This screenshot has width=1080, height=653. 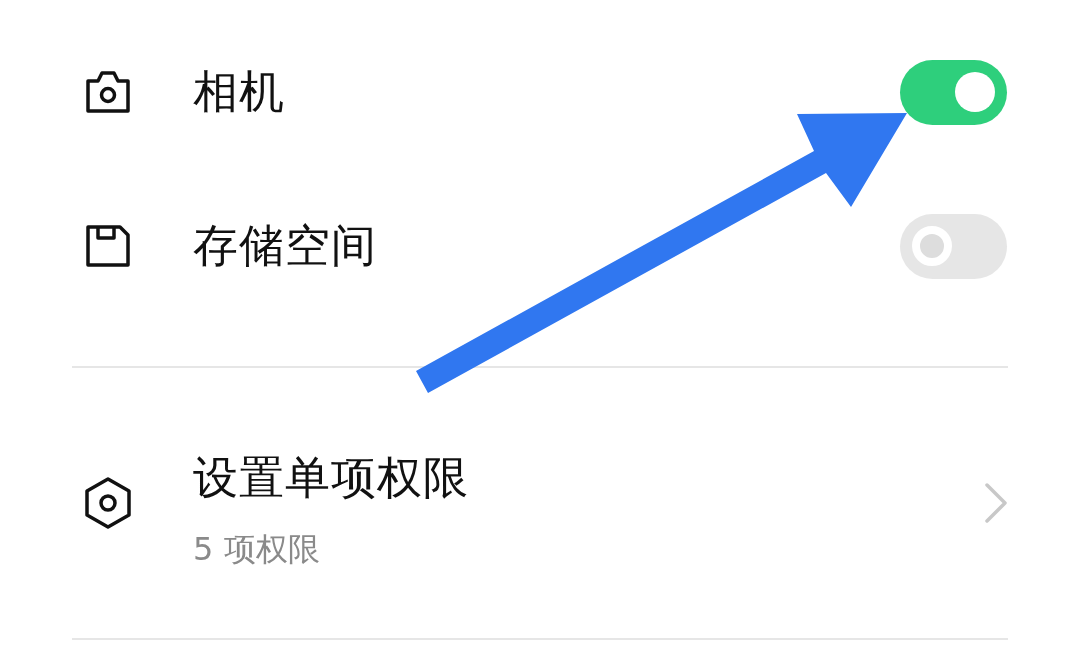 What do you see at coordinates (108, 503) in the screenshot?
I see `hexagon-nut-icon` at bounding box center [108, 503].